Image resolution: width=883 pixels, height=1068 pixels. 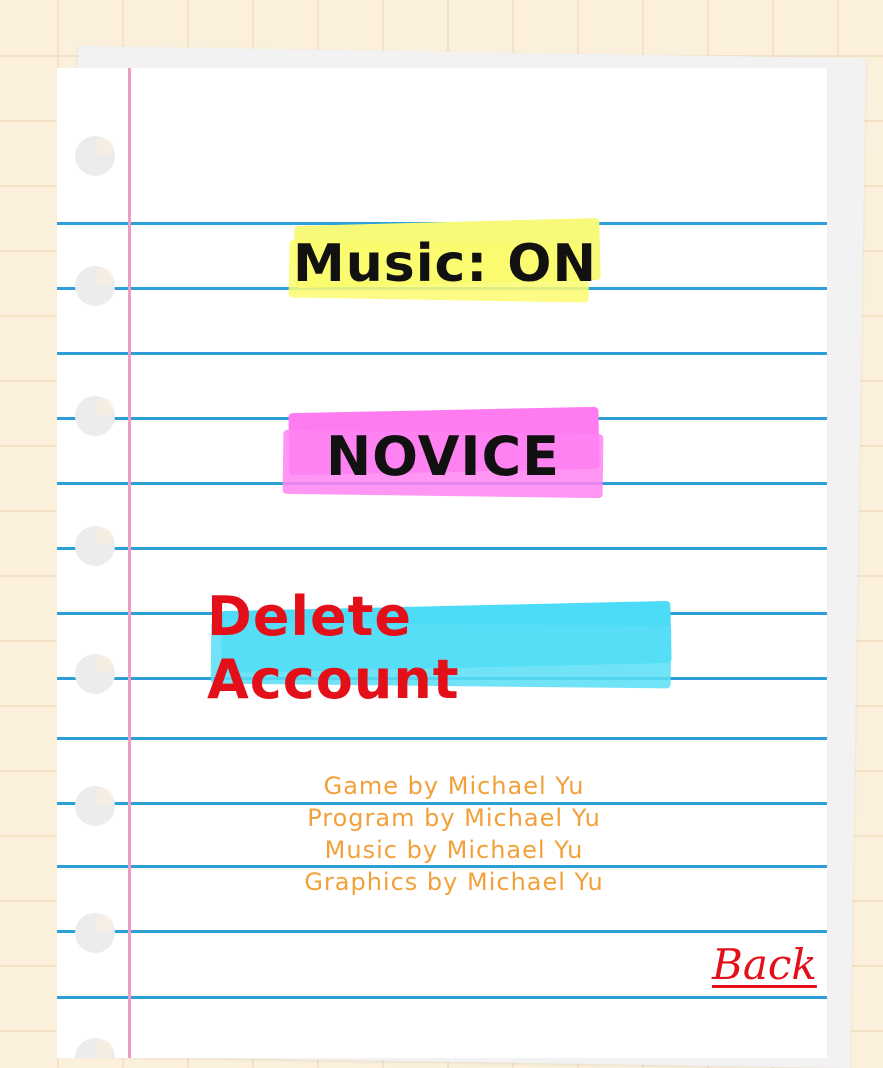 I want to click on music-toggle-button: Music: ON, so click(x=445, y=264).